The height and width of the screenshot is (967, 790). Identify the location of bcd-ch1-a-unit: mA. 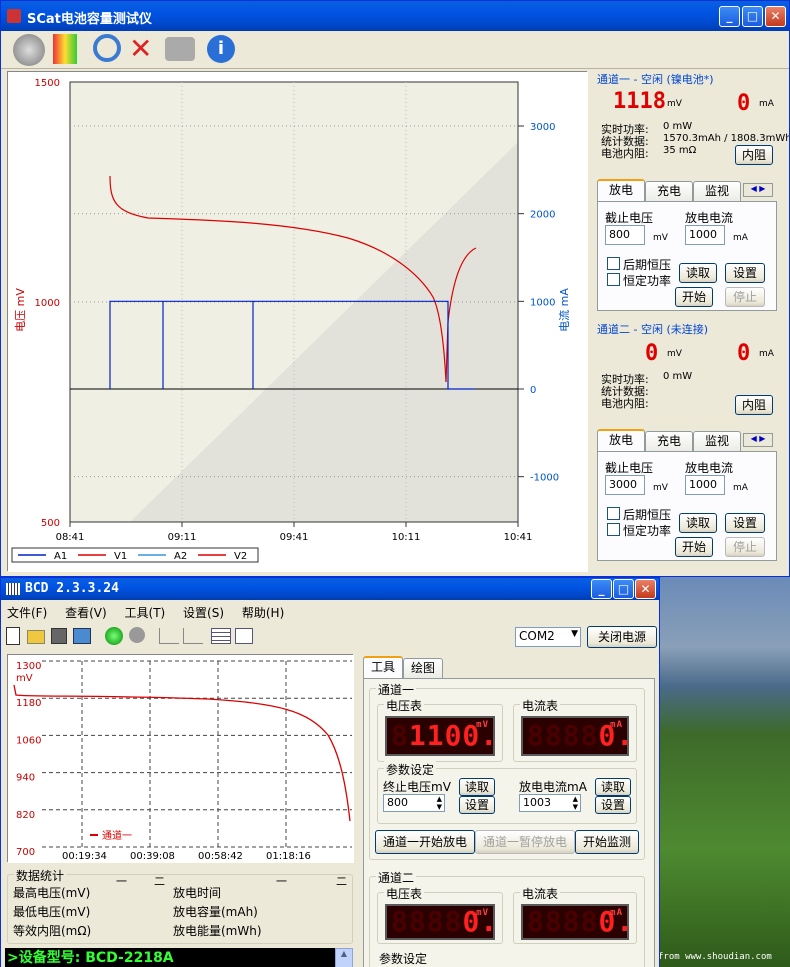
(616, 725).